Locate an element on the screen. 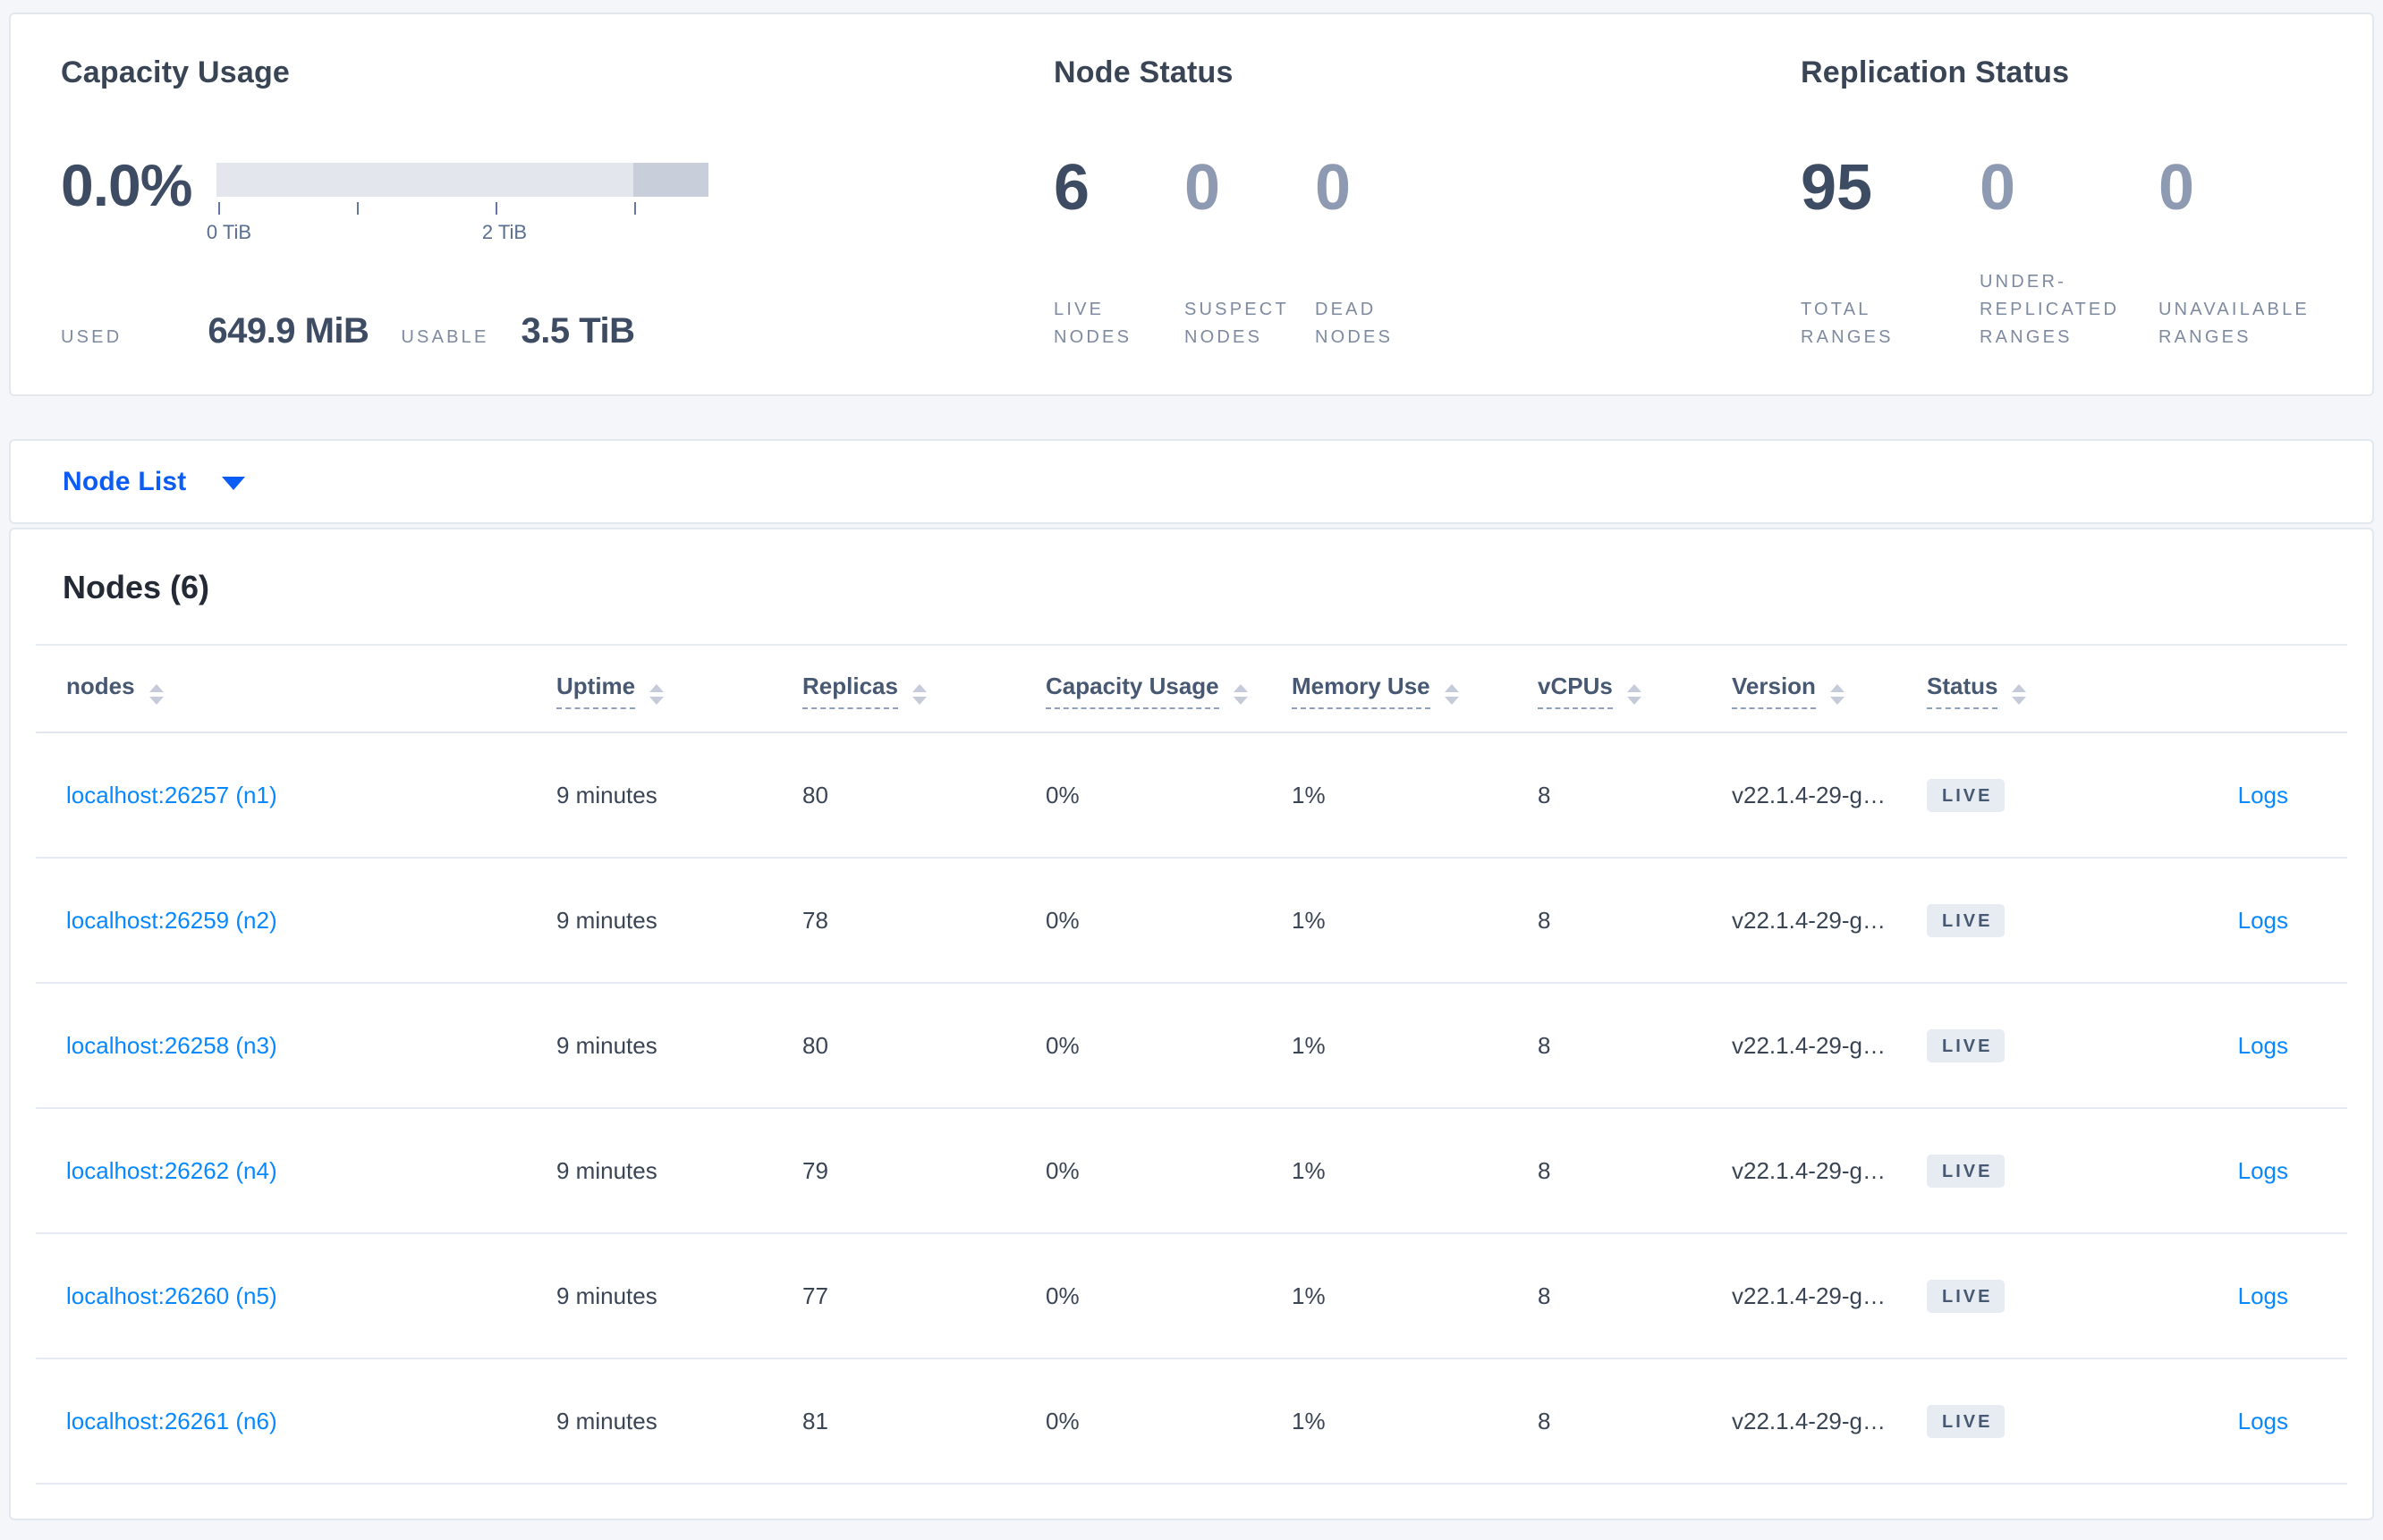 The height and width of the screenshot is (1540, 2383). total-ranges-label: TOTAL RANGES is located at coordinates (1847, 323).